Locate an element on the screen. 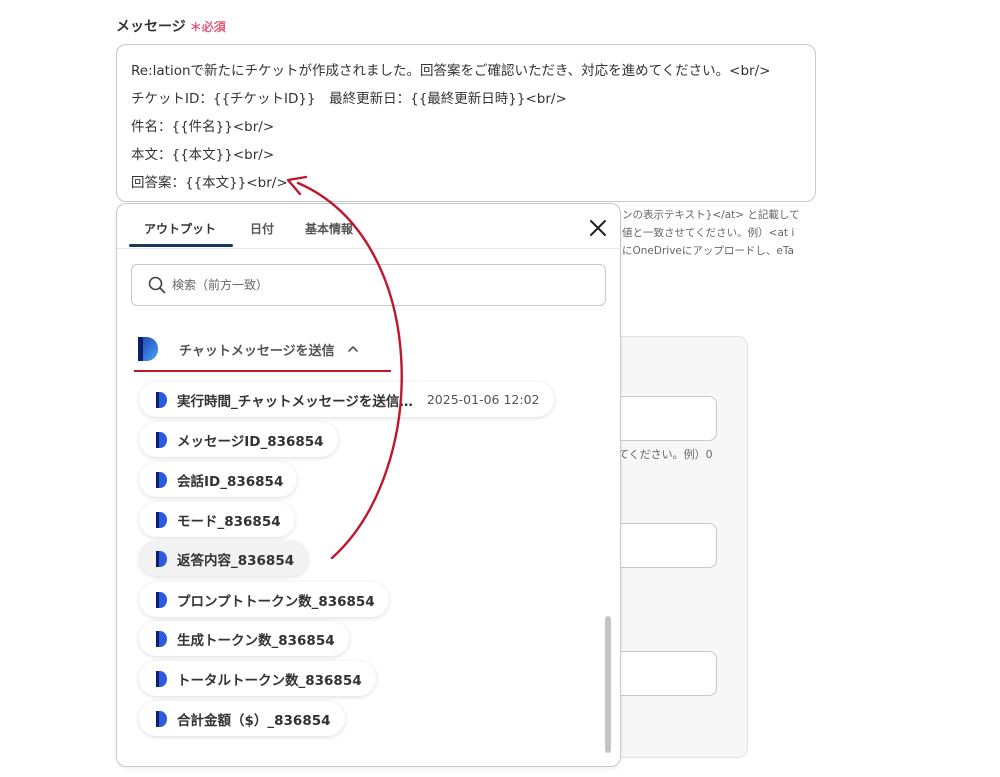 The image size is (1000, 777). group-title: チャットメッセージを送信 is located at coordinates (257, 351).